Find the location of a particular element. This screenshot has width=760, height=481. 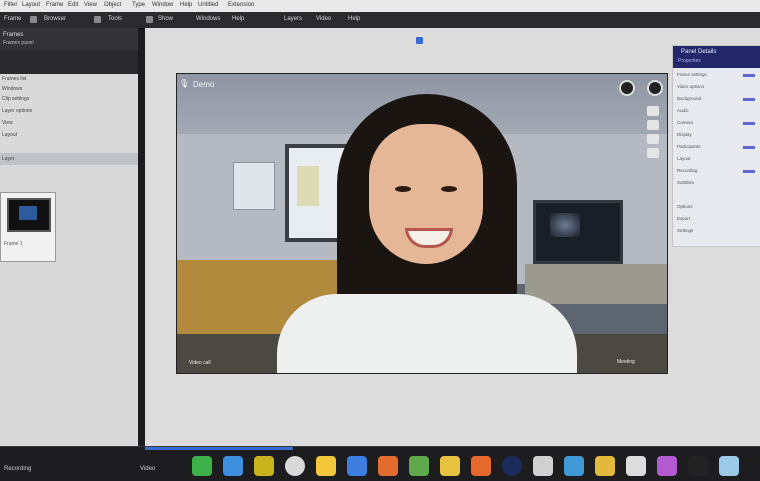

left-panel-header: Frames Frames panel is located at coordinates (69, 39).